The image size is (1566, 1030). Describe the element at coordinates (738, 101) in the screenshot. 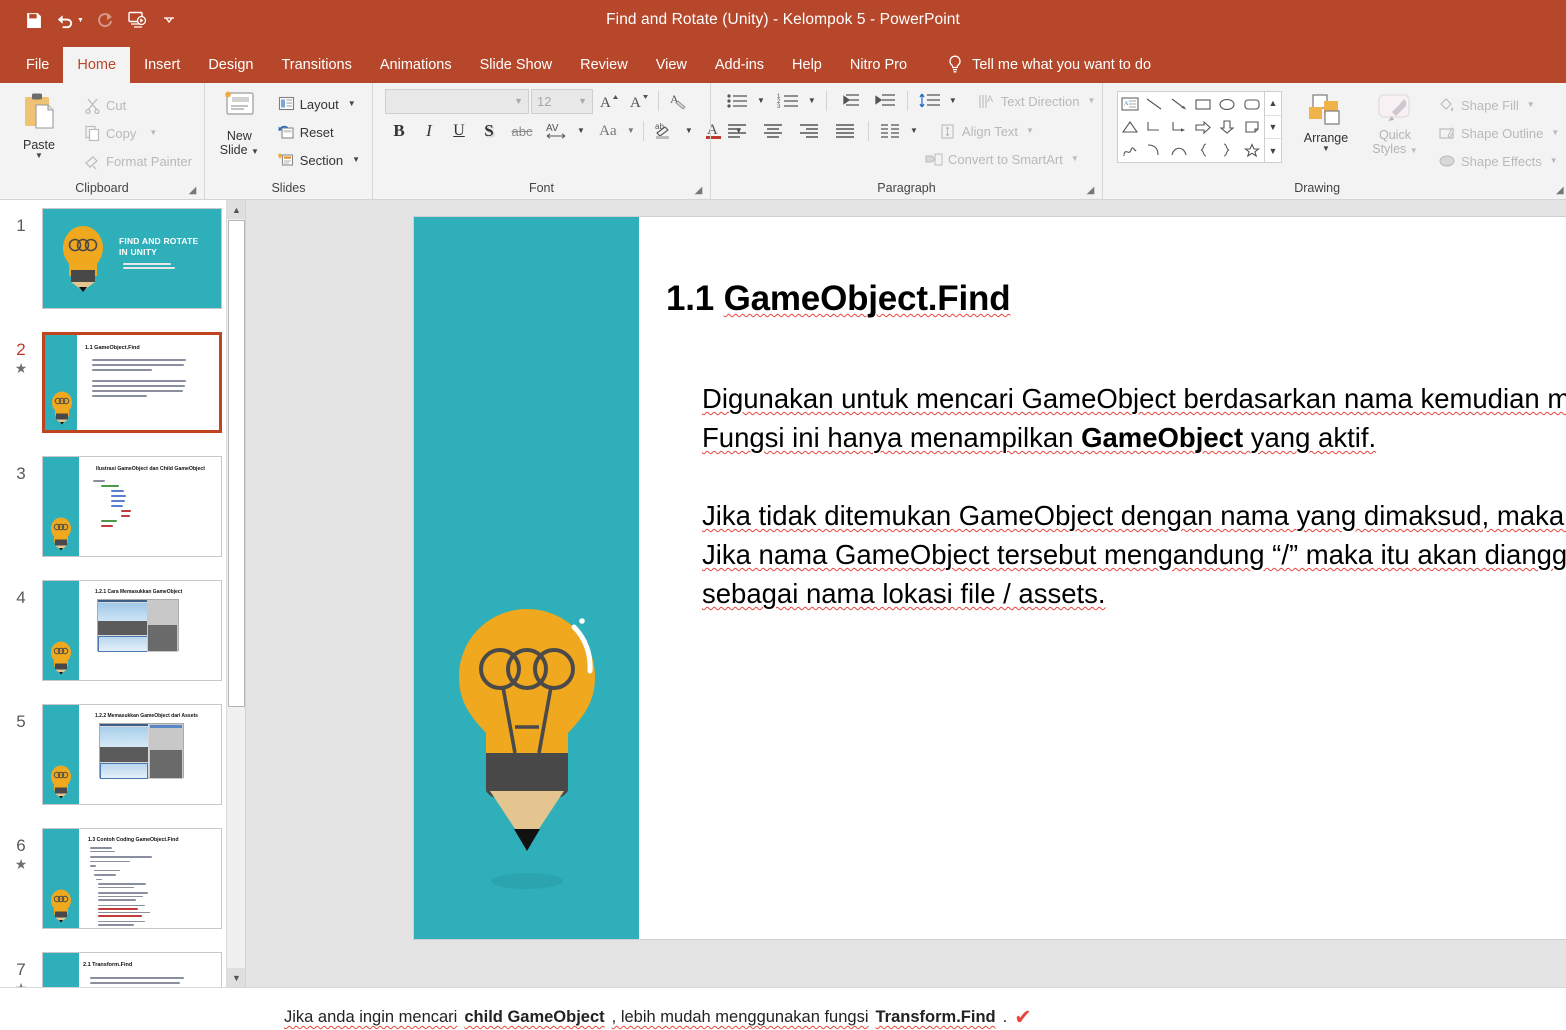

I see `bullets-button` at that location.